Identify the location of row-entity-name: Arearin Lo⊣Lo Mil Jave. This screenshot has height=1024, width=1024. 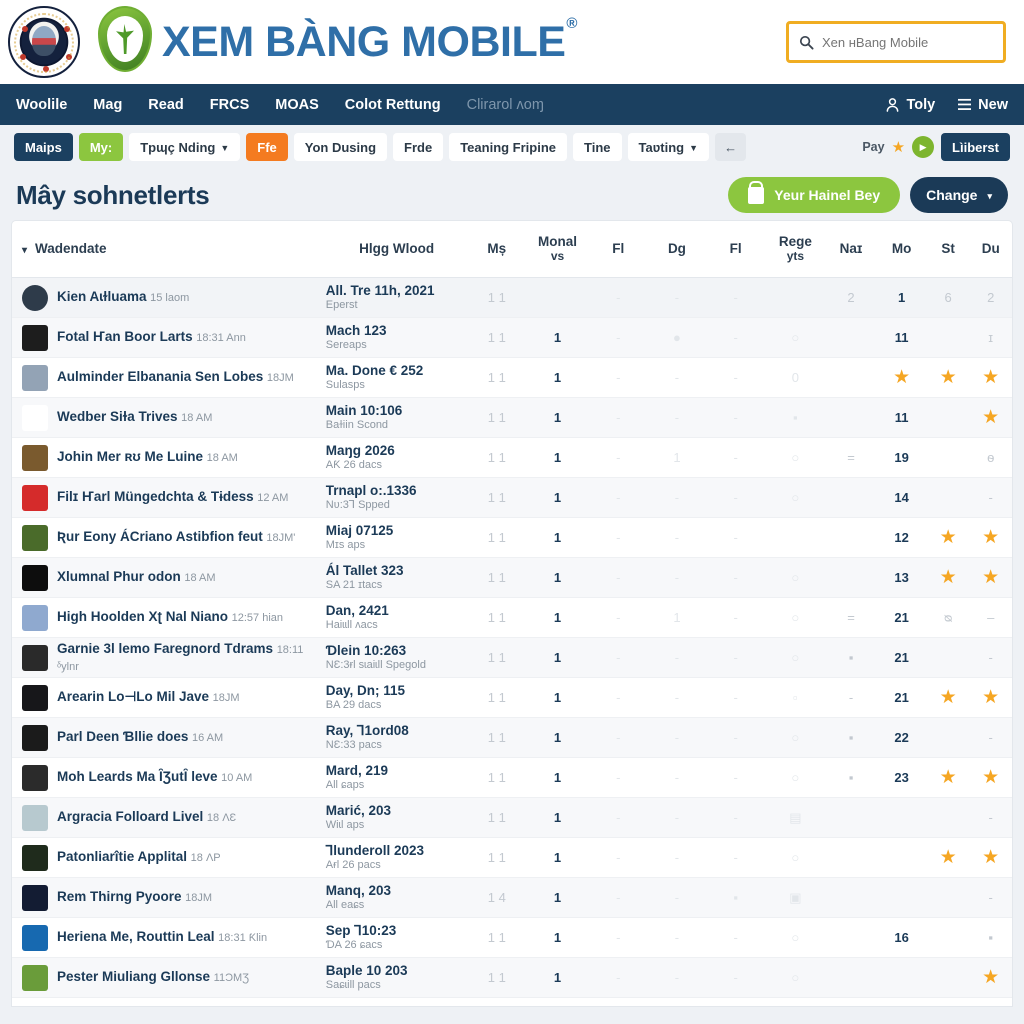
(133, 697).